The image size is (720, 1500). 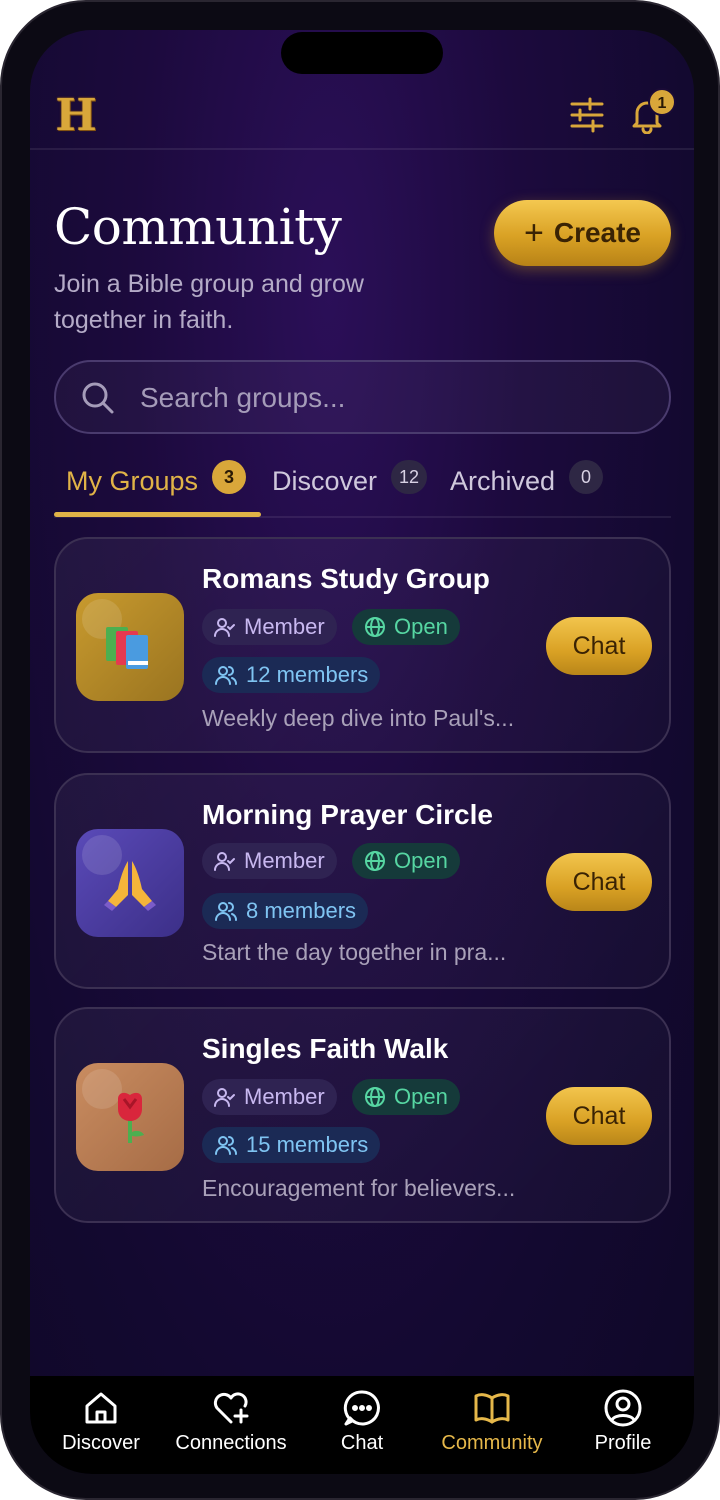 What do you see at coordinates (157, 514) in the screenshot?
I see `active-tab-indicator` at bounding box center [157, 514].